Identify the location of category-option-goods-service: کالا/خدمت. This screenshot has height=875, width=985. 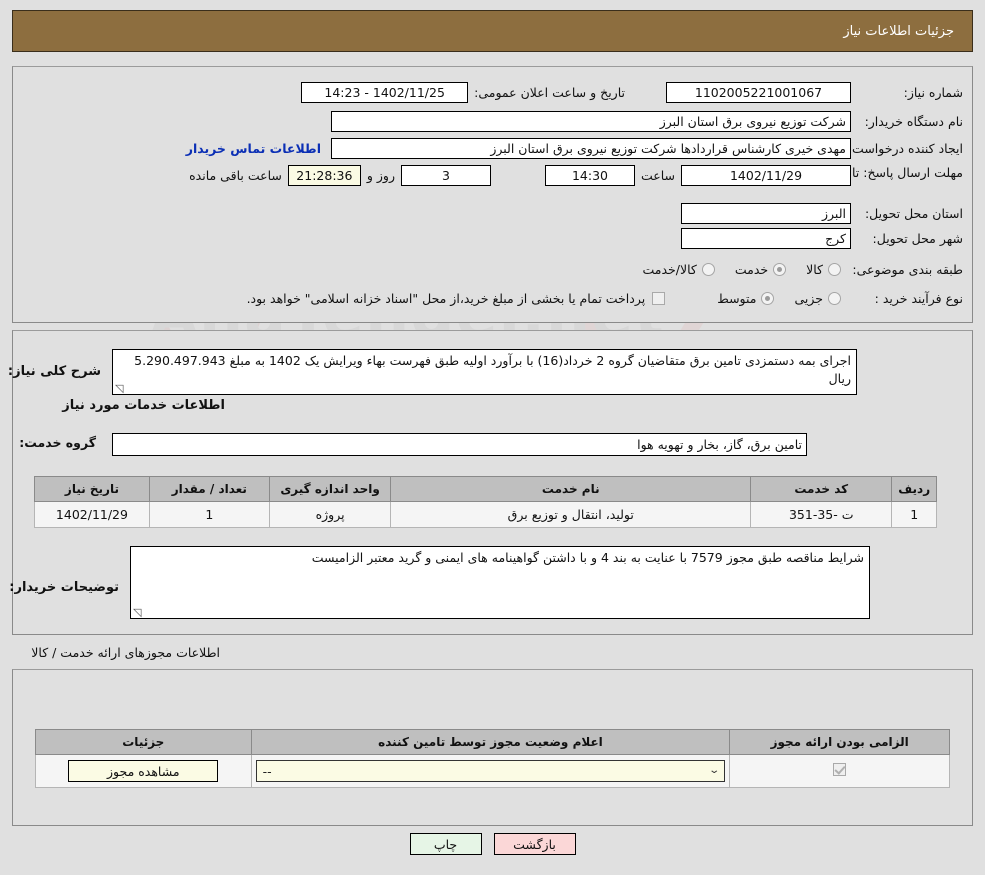
(678, 269).